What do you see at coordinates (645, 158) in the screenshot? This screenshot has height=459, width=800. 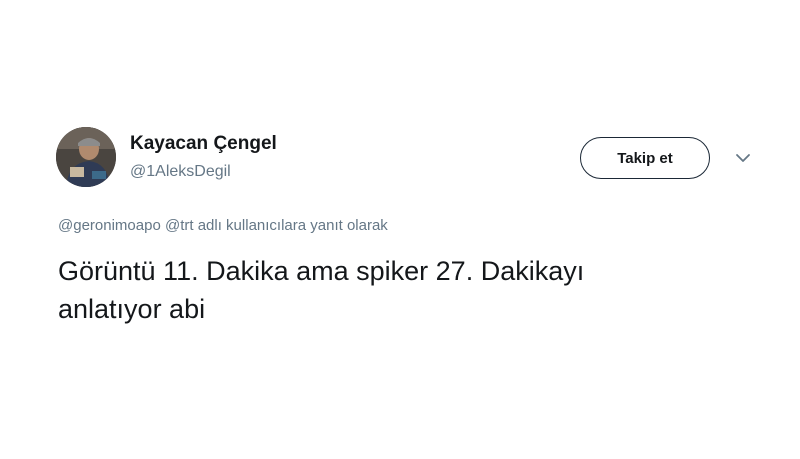 I see `follow-button: Takip et` at bounding box center [645, 158].